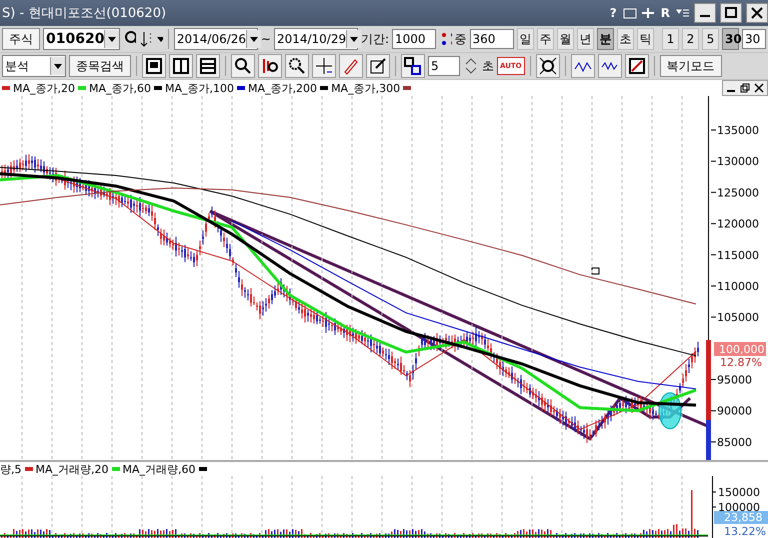 The height and width of the screenshot is (538, 768). I want to click on axis-label: 105000, so click(738, 317).